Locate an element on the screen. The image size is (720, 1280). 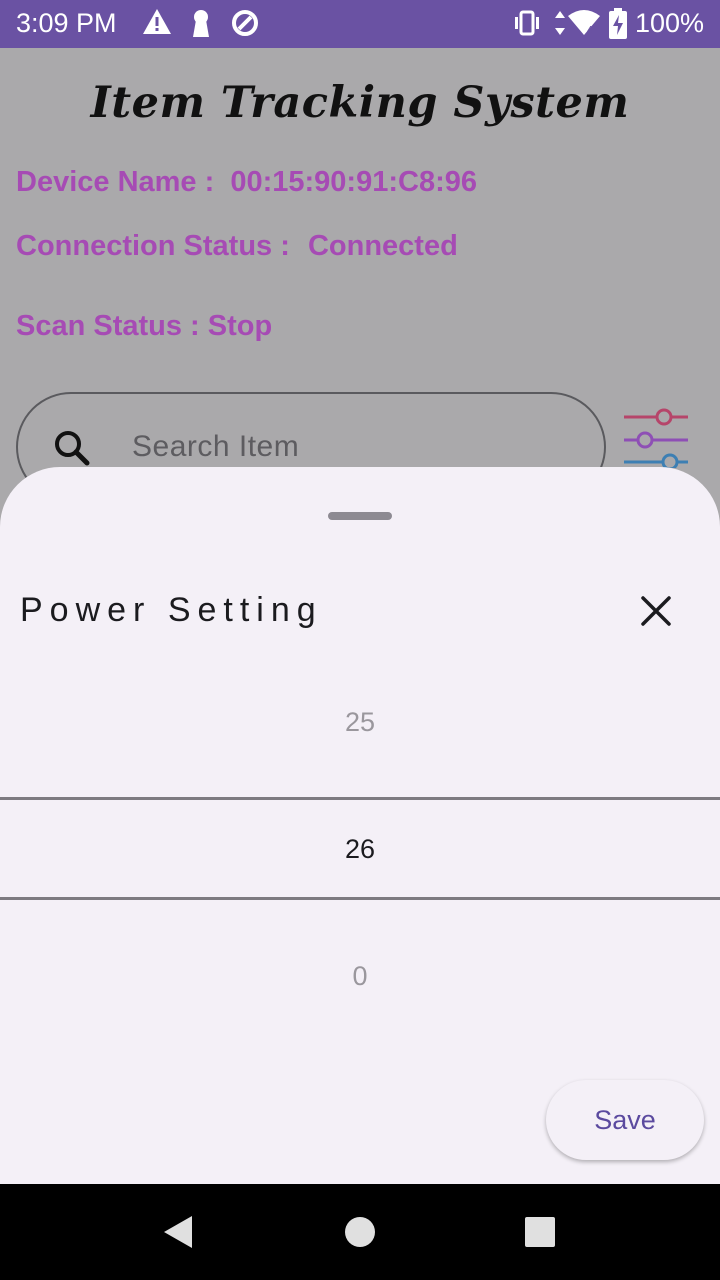
battery-percent: 100% is located at coordinates (669, 23).